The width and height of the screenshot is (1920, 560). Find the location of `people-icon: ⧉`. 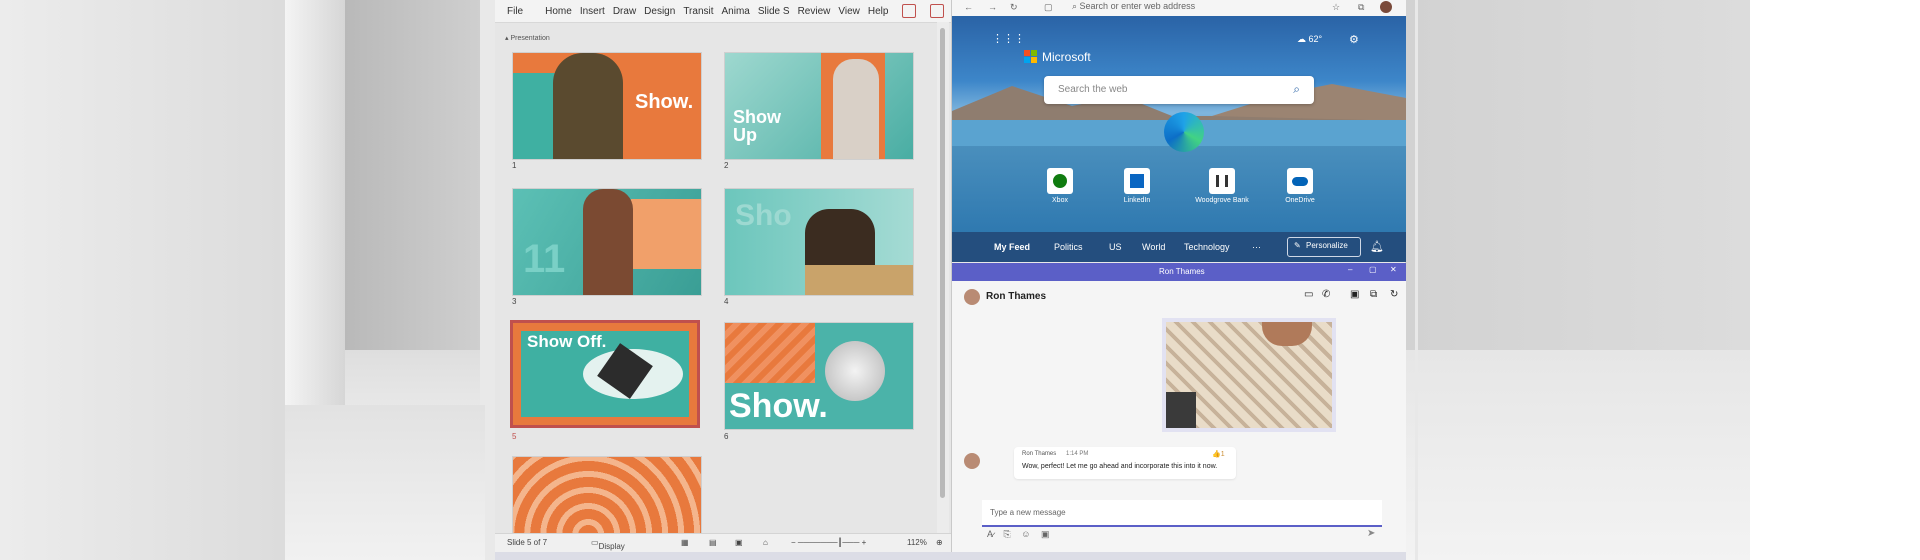

people-icon: ⧉ is located at coordinates (1373, 294).